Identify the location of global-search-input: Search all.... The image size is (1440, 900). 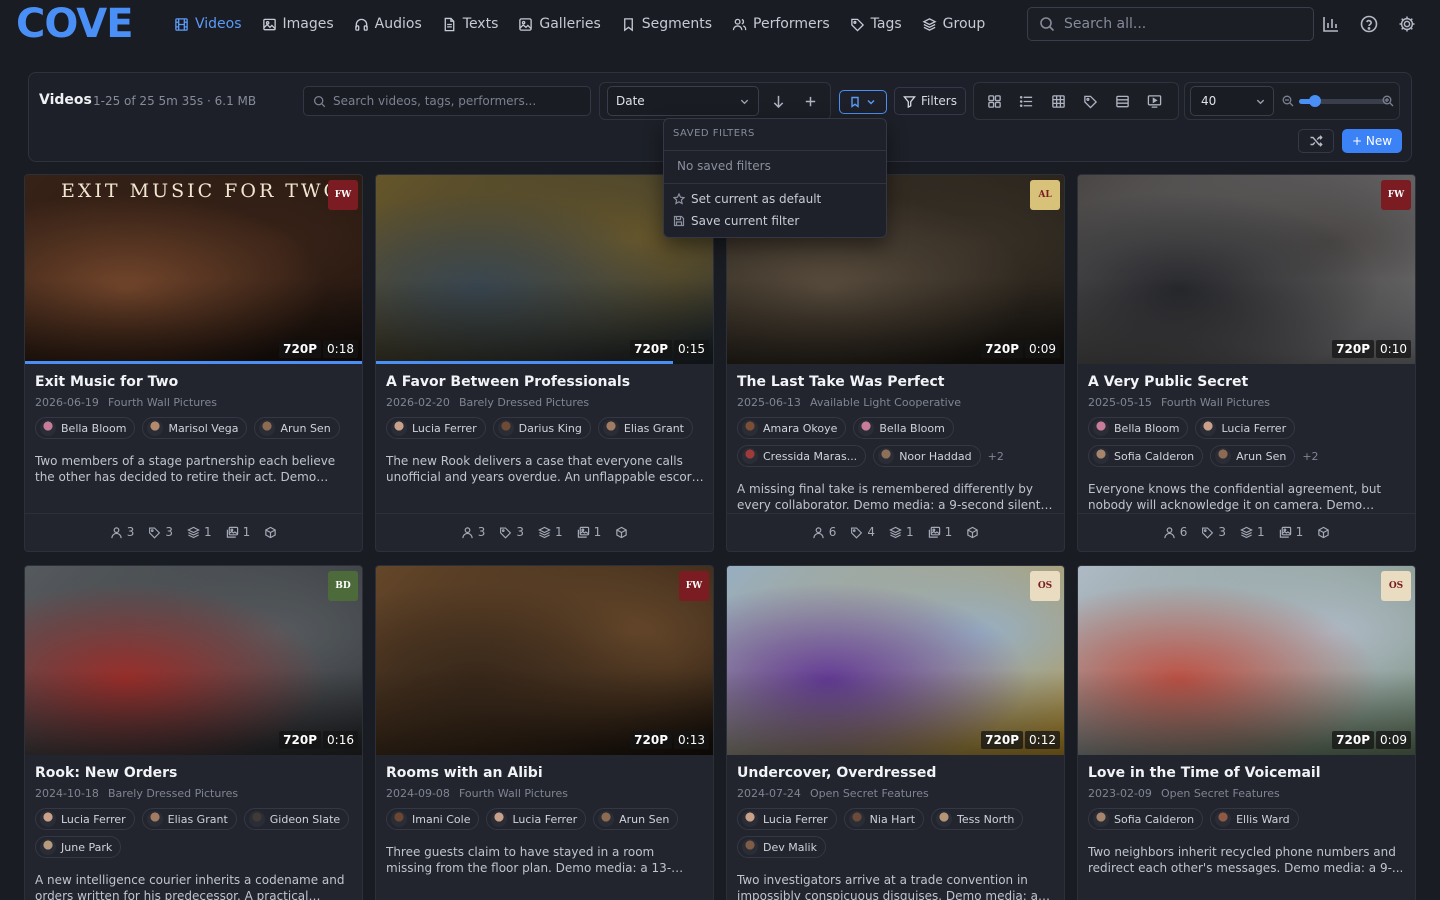
(1170, 24).